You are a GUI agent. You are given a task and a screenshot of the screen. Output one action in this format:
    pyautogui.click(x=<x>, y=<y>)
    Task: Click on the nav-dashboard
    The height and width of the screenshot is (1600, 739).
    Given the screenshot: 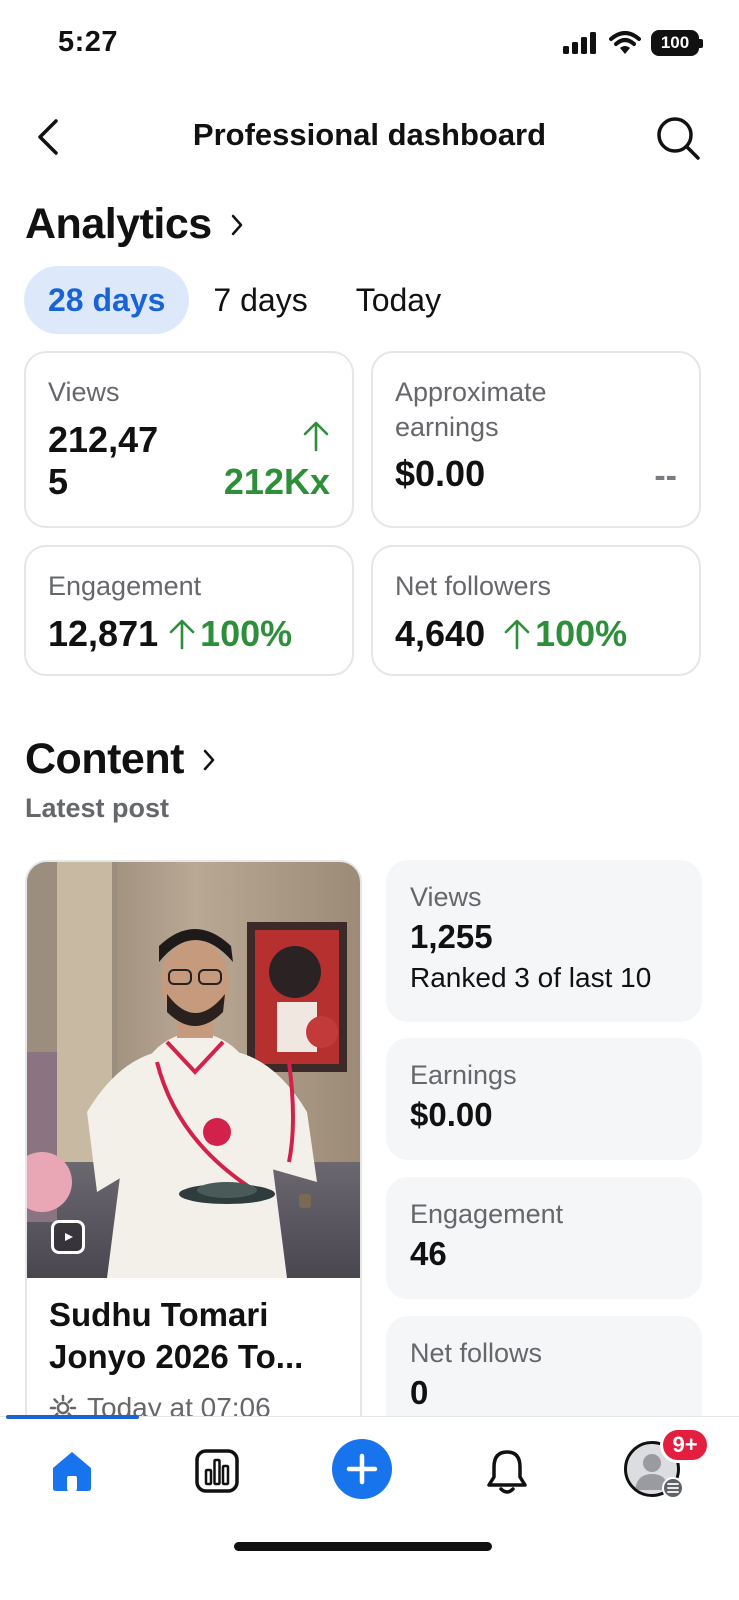 What is the action you would take?
    pyautogui.click(x=217, y=1471)
    